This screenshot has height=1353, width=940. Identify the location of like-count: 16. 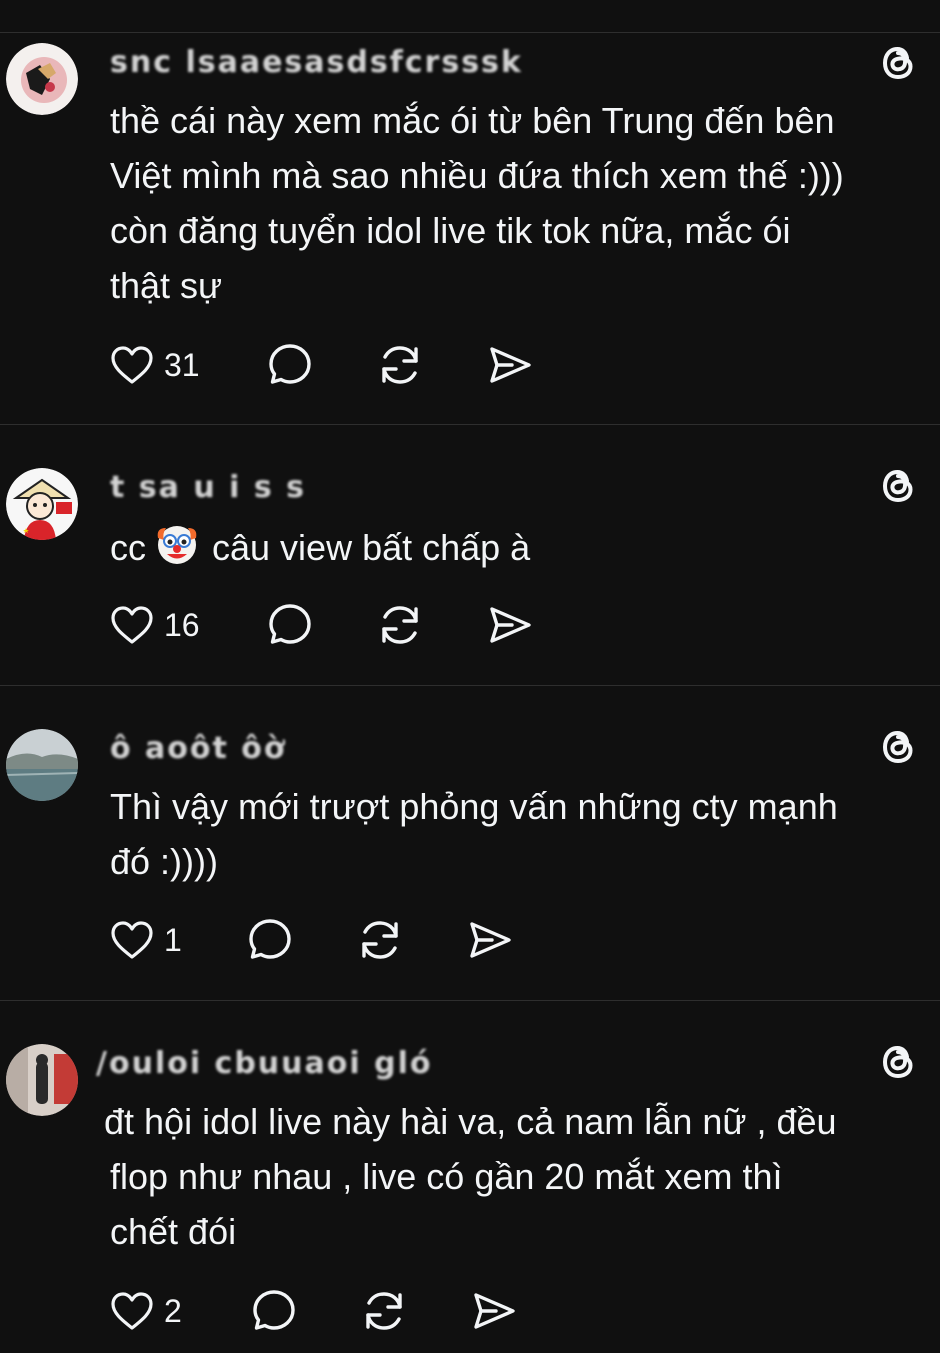
(182, 624).